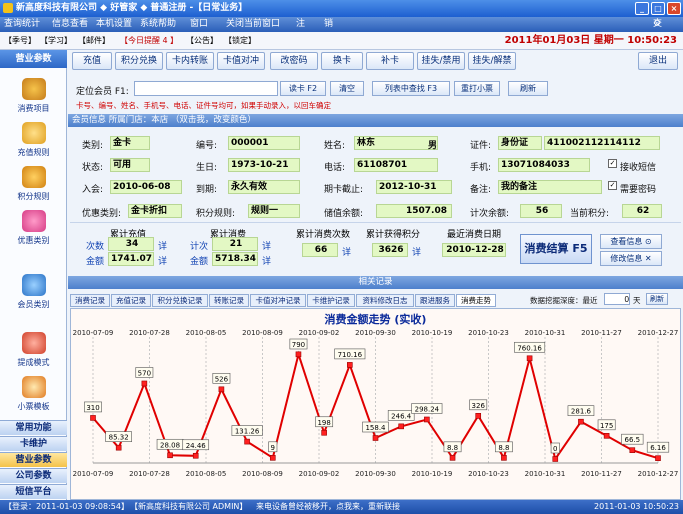 The height and width of the screenshot is (514, 683). Describe the element at coordinates (544, 165) in the screenshot. I see `mobile-value: 13071084033` at that location.